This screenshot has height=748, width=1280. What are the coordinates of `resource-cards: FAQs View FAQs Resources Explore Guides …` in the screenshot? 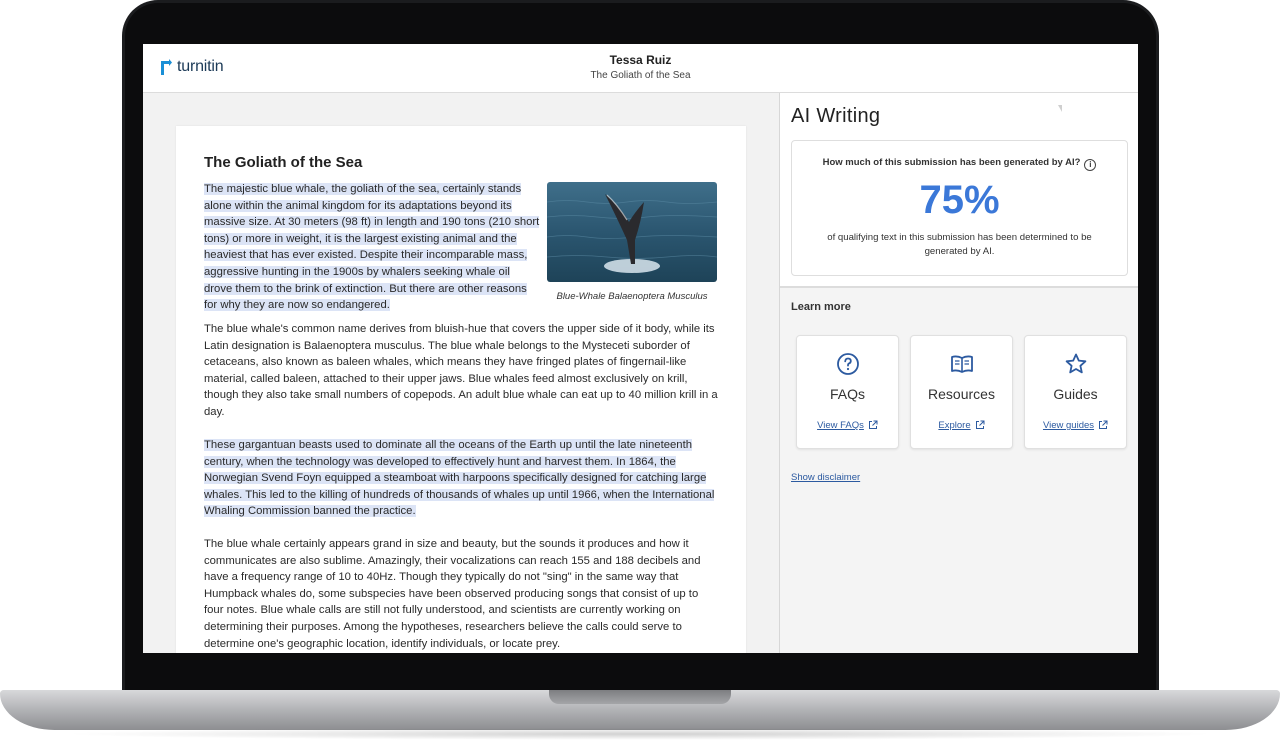 It's located at (961, 392).